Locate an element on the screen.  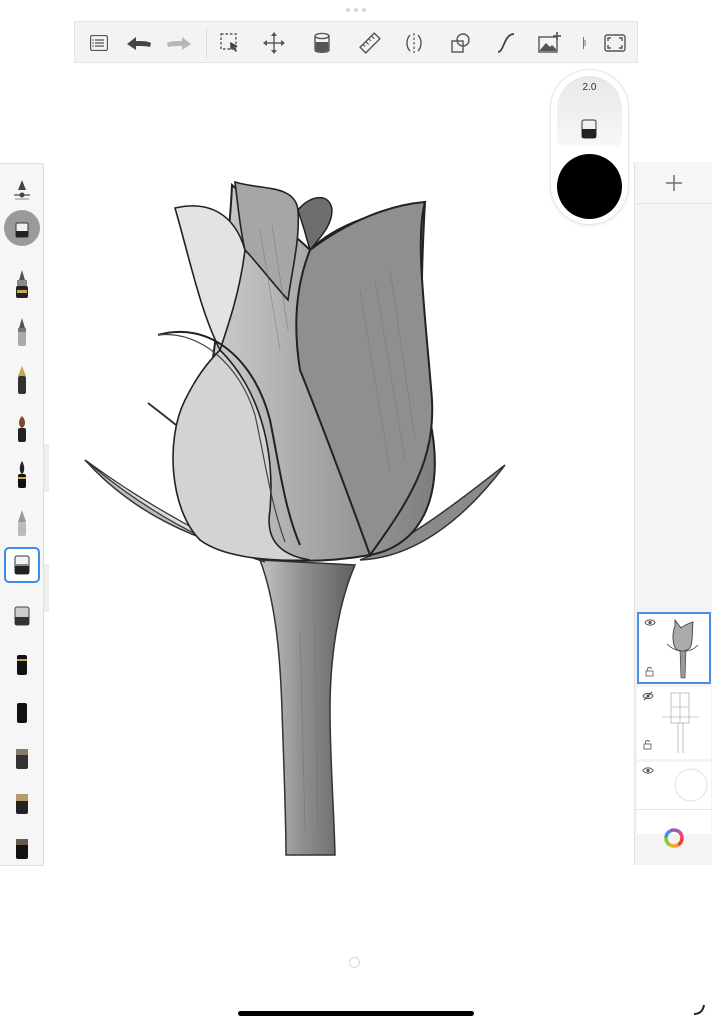
brush-color-swatch is located at coordinates (589, 186).